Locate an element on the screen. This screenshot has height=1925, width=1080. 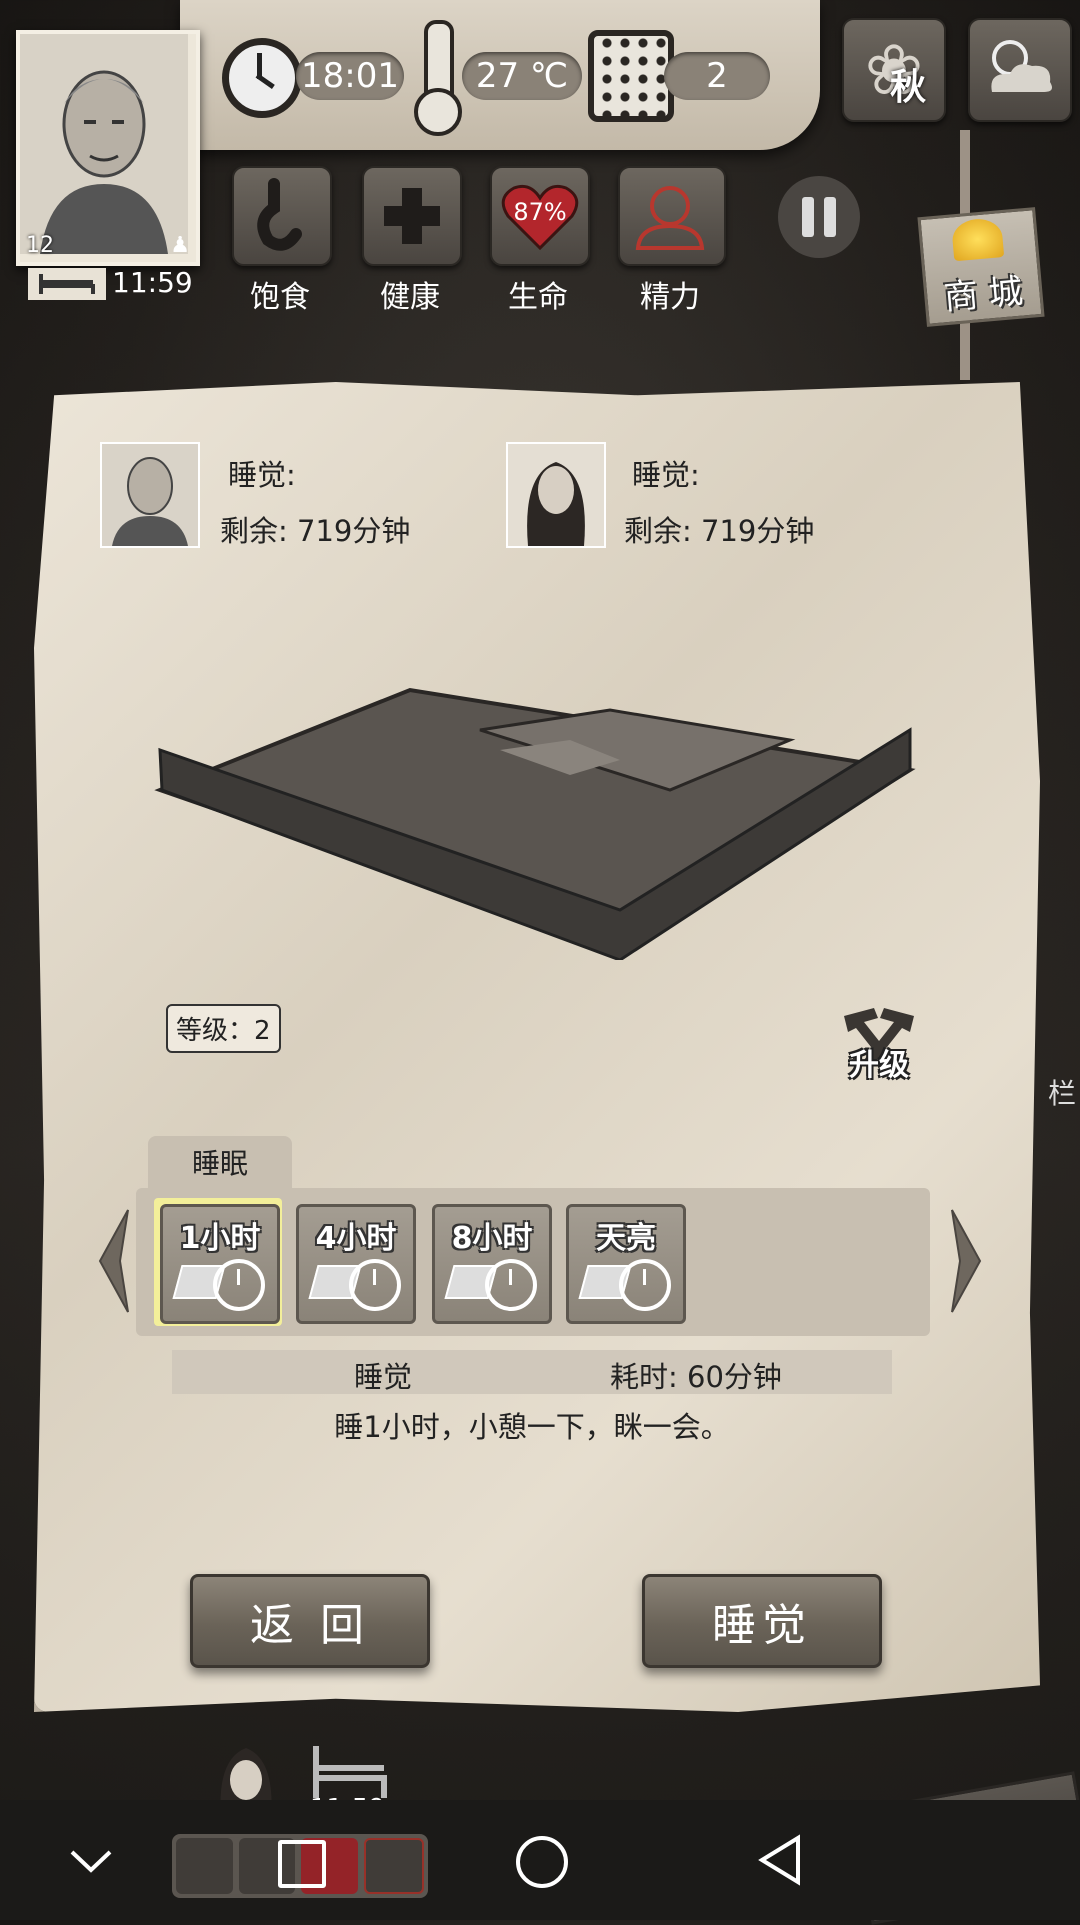
day-counter: 2 is located at coordinates (717, 76).